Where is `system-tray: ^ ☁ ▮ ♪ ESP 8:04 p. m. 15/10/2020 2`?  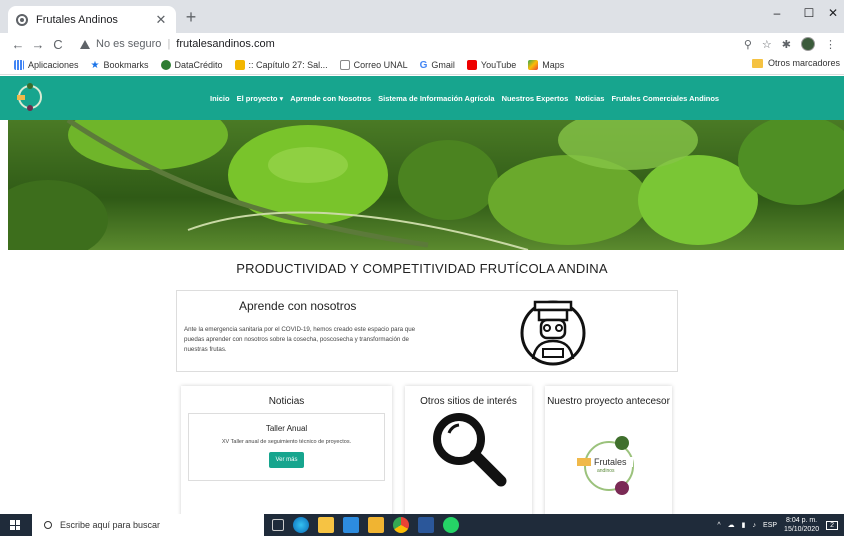 system-tray: ^ ☁ ▮ ♪ ESP 8:04 p. m. 15/10/2020 2 is located at coordinates (777, 525).